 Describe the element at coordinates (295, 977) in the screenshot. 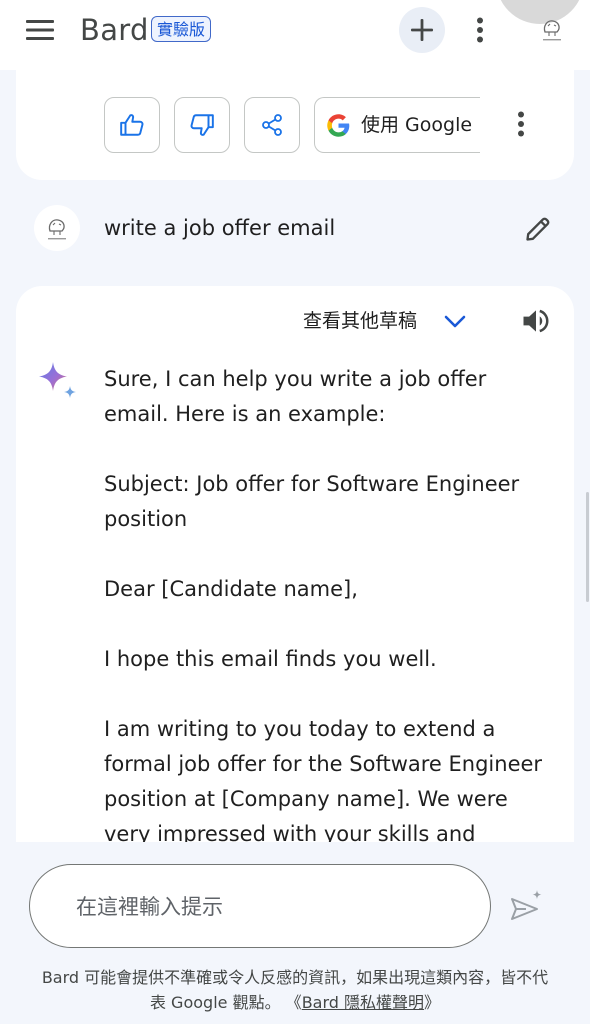

I see `disclaimer-line-1: Bard 可能會提供不準確或令人反感的資訊，如果出現這類內容，皆不代` at that location.